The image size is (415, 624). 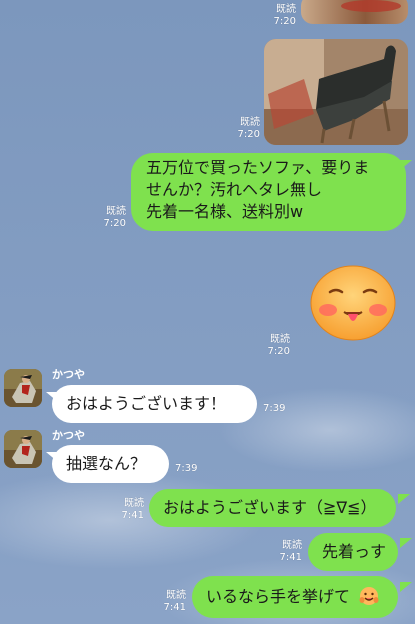 I want to click on sent-message-bubble: いるなら手を挙げて, so click(x=295, y=597).